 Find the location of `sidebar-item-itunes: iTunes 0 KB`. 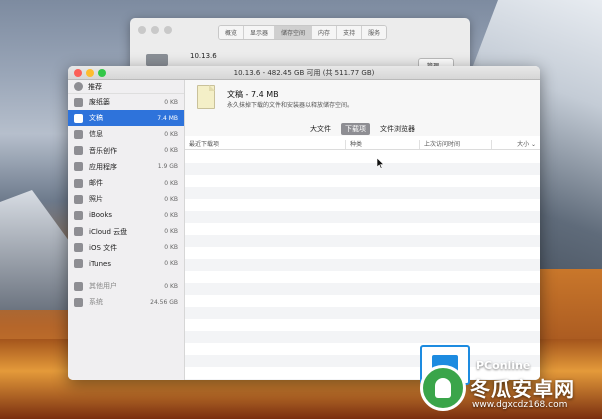

sidebar-item-itunes: iTunes 0 KB is located at coordinates (126, 264).